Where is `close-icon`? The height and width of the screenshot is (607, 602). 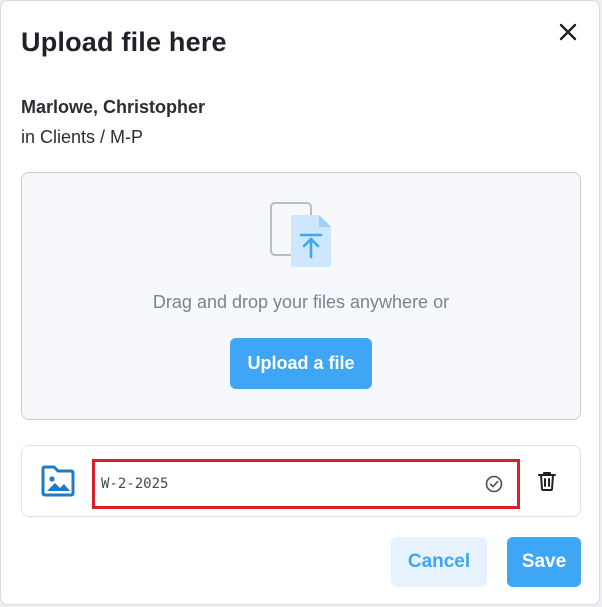
close-icon is located at coordinates (568, 32).